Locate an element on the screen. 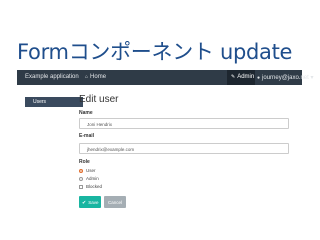 This screenshot has height=240, width=320. email-label: E-mail is located at coordinates (87, 136).